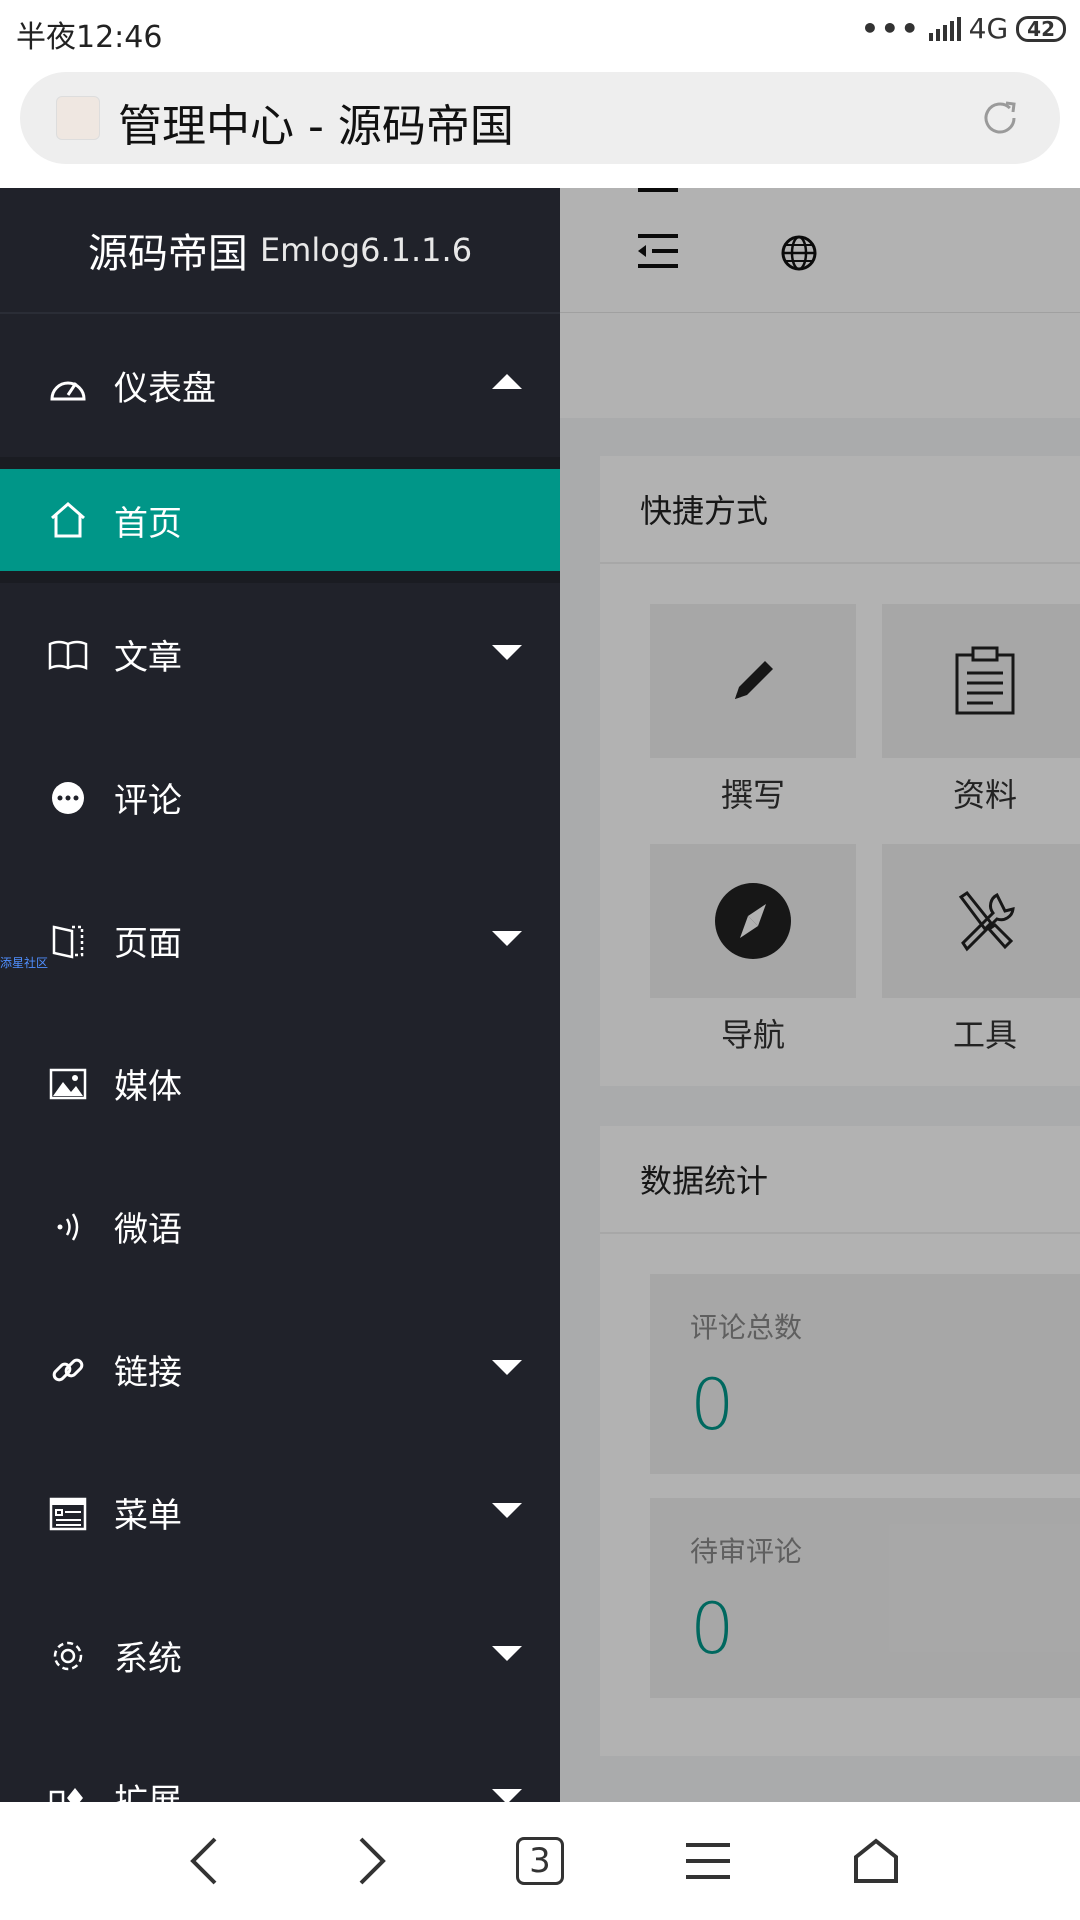 The image size is (1080, 1920). I want to click on status-bar: 半夜12:46 ••• 4G 42, so click(540, 31).